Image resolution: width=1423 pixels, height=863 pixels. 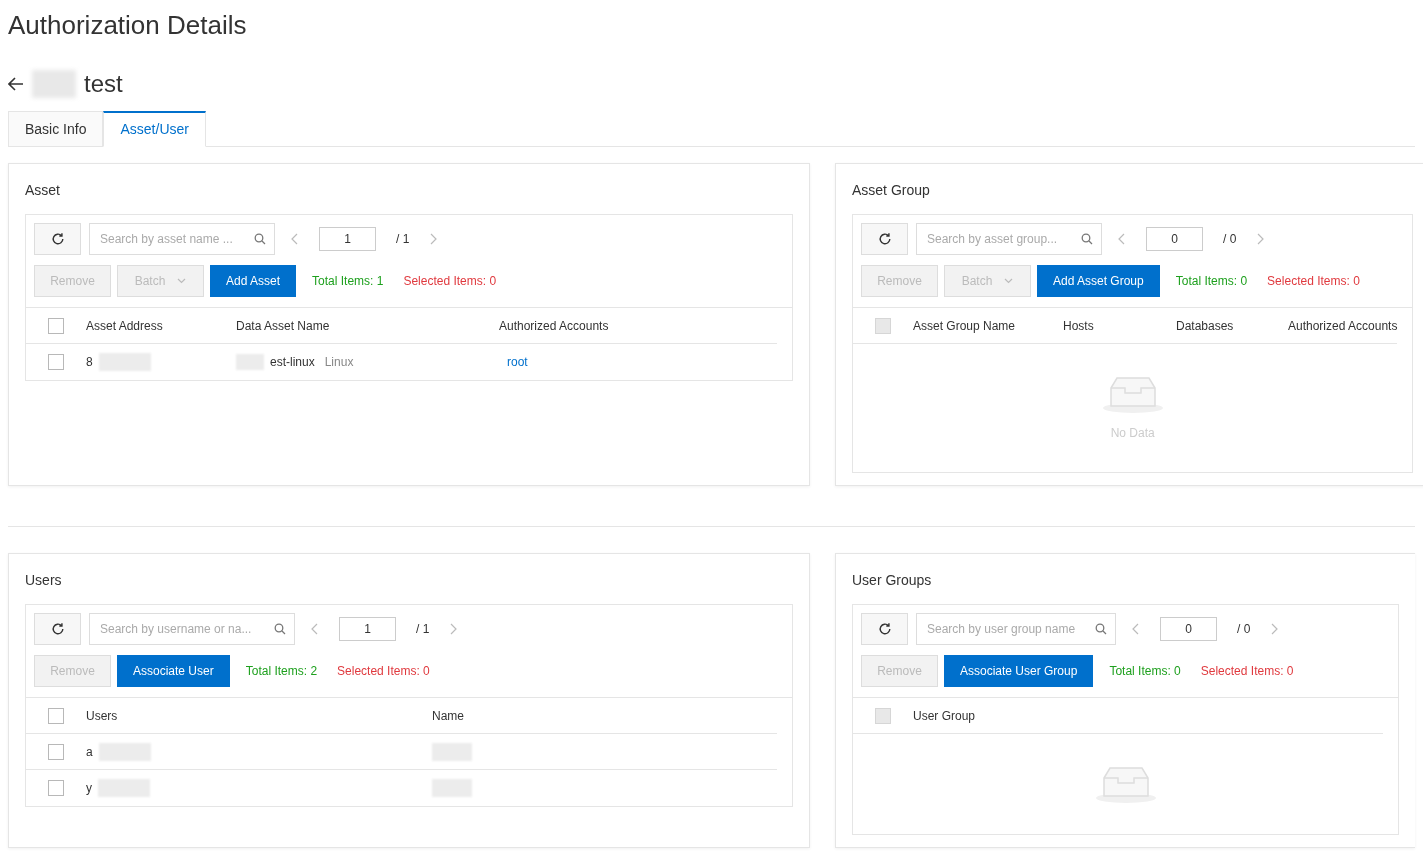 What do you see at coordinates (102, 716) in the screenshot?
I see `column-header: Users` at bounding box center [102, 716].